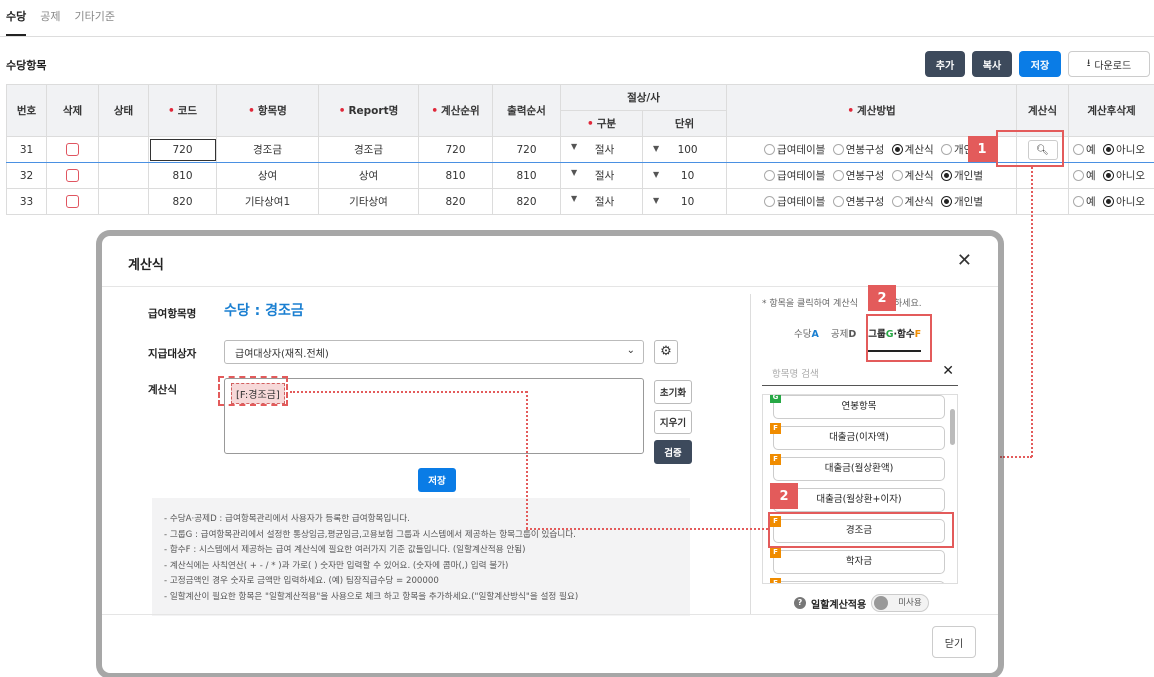 Image resolution: width=1154 pixels, height=677 pixels. I want to click on add-button: 추가, so click(945, 64).